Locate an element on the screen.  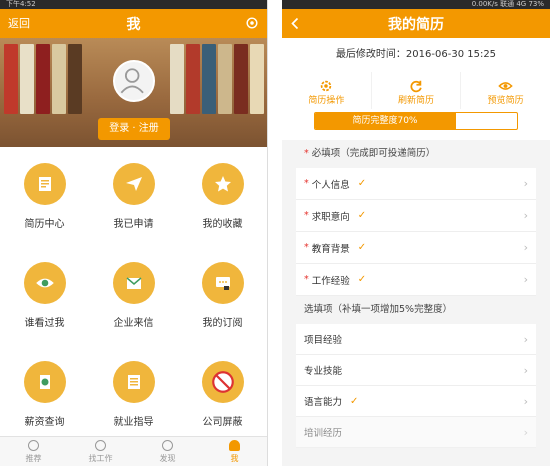
resume-operations-button: 简历操作 is located at coordinates (327, 90).